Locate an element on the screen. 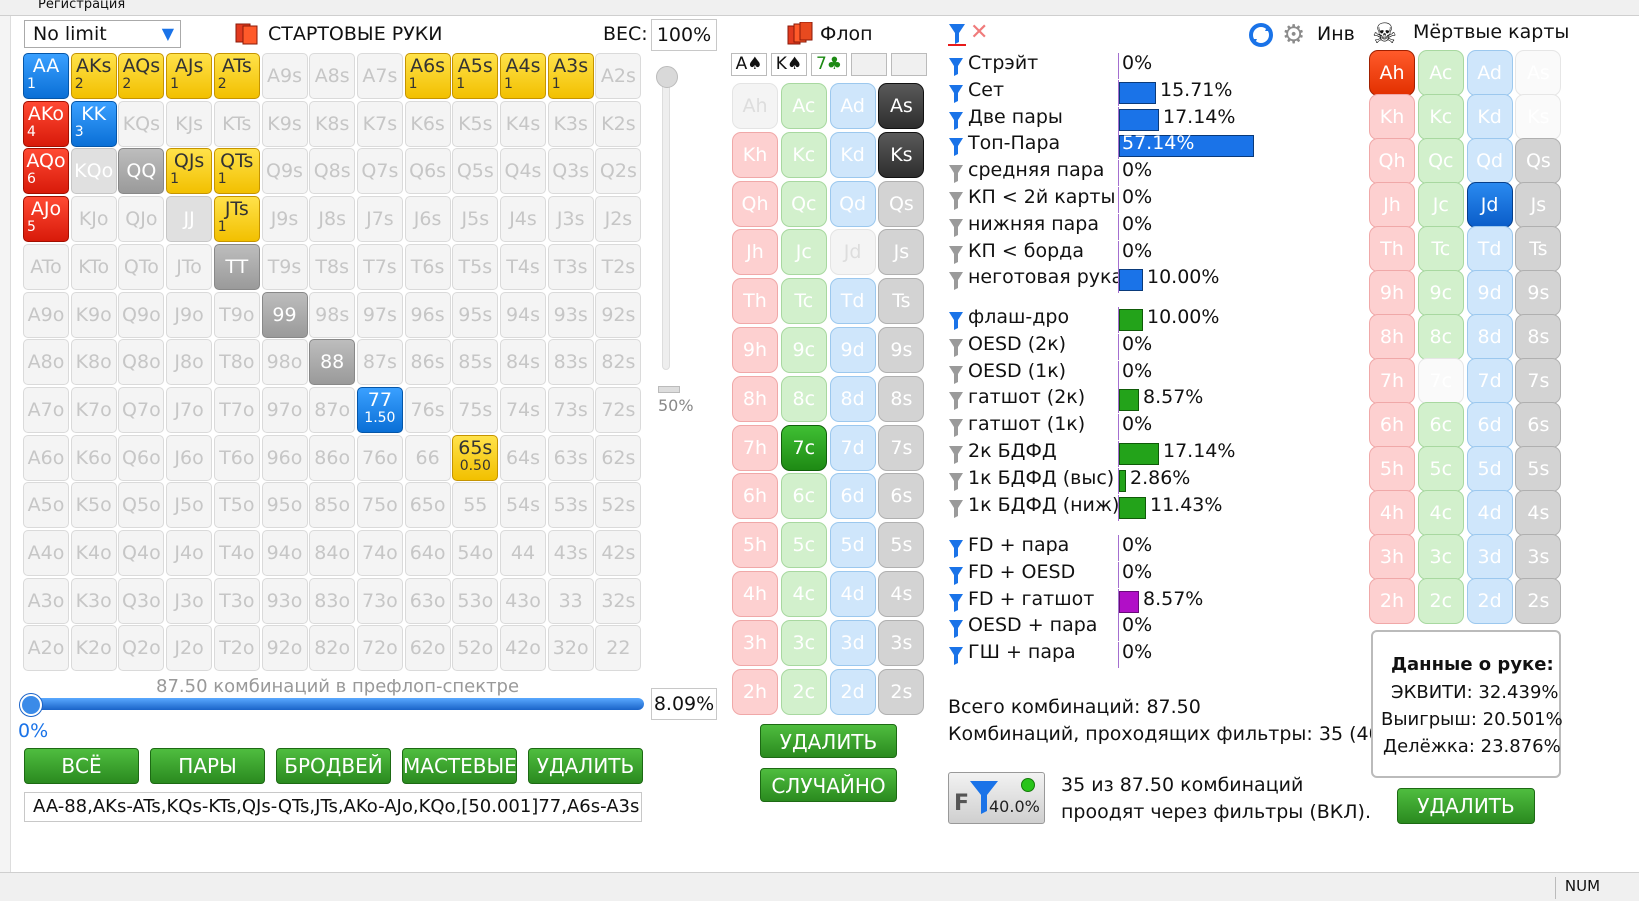 The height and width of the screenshot is (901, 1639). game-select: No limit ▼ is located at coordinates (102, 34).